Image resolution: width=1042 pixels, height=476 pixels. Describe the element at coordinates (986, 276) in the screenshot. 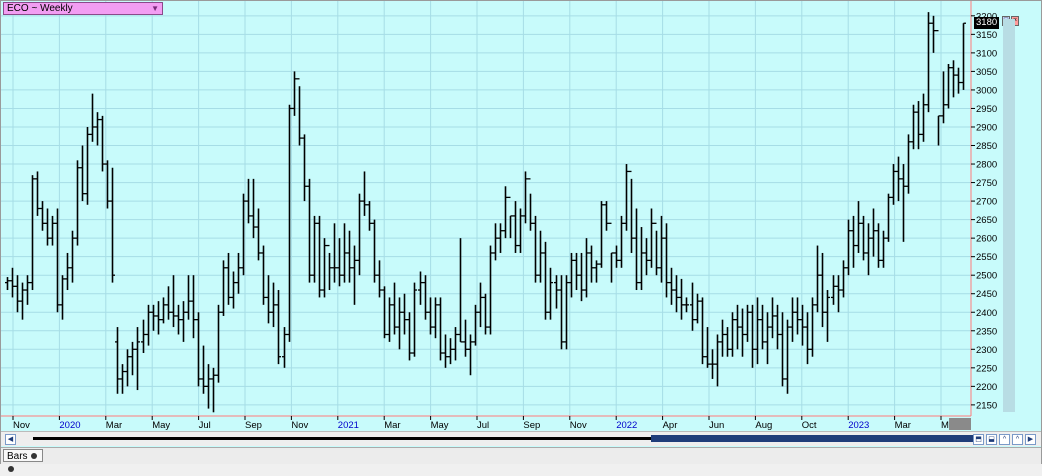

I see `y-tick-label: 2500` at that location.